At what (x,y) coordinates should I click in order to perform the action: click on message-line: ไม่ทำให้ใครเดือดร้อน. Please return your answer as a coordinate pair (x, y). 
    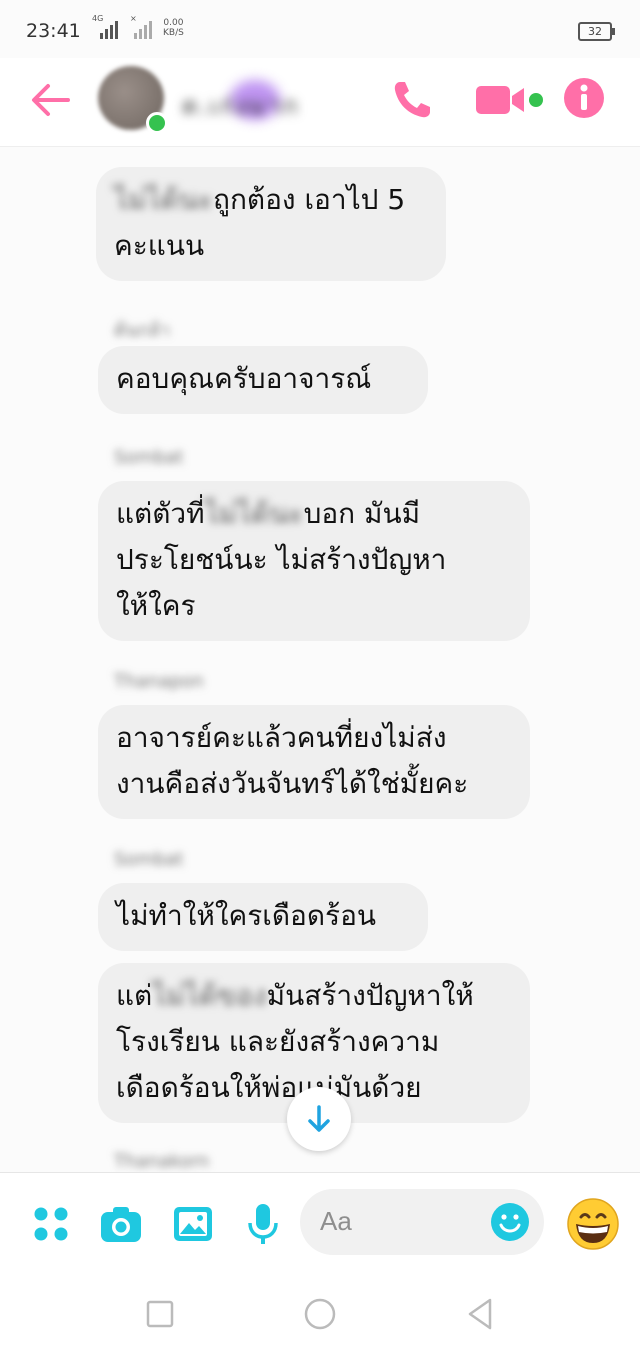
    Looking at the image, I should click on (261, 916).